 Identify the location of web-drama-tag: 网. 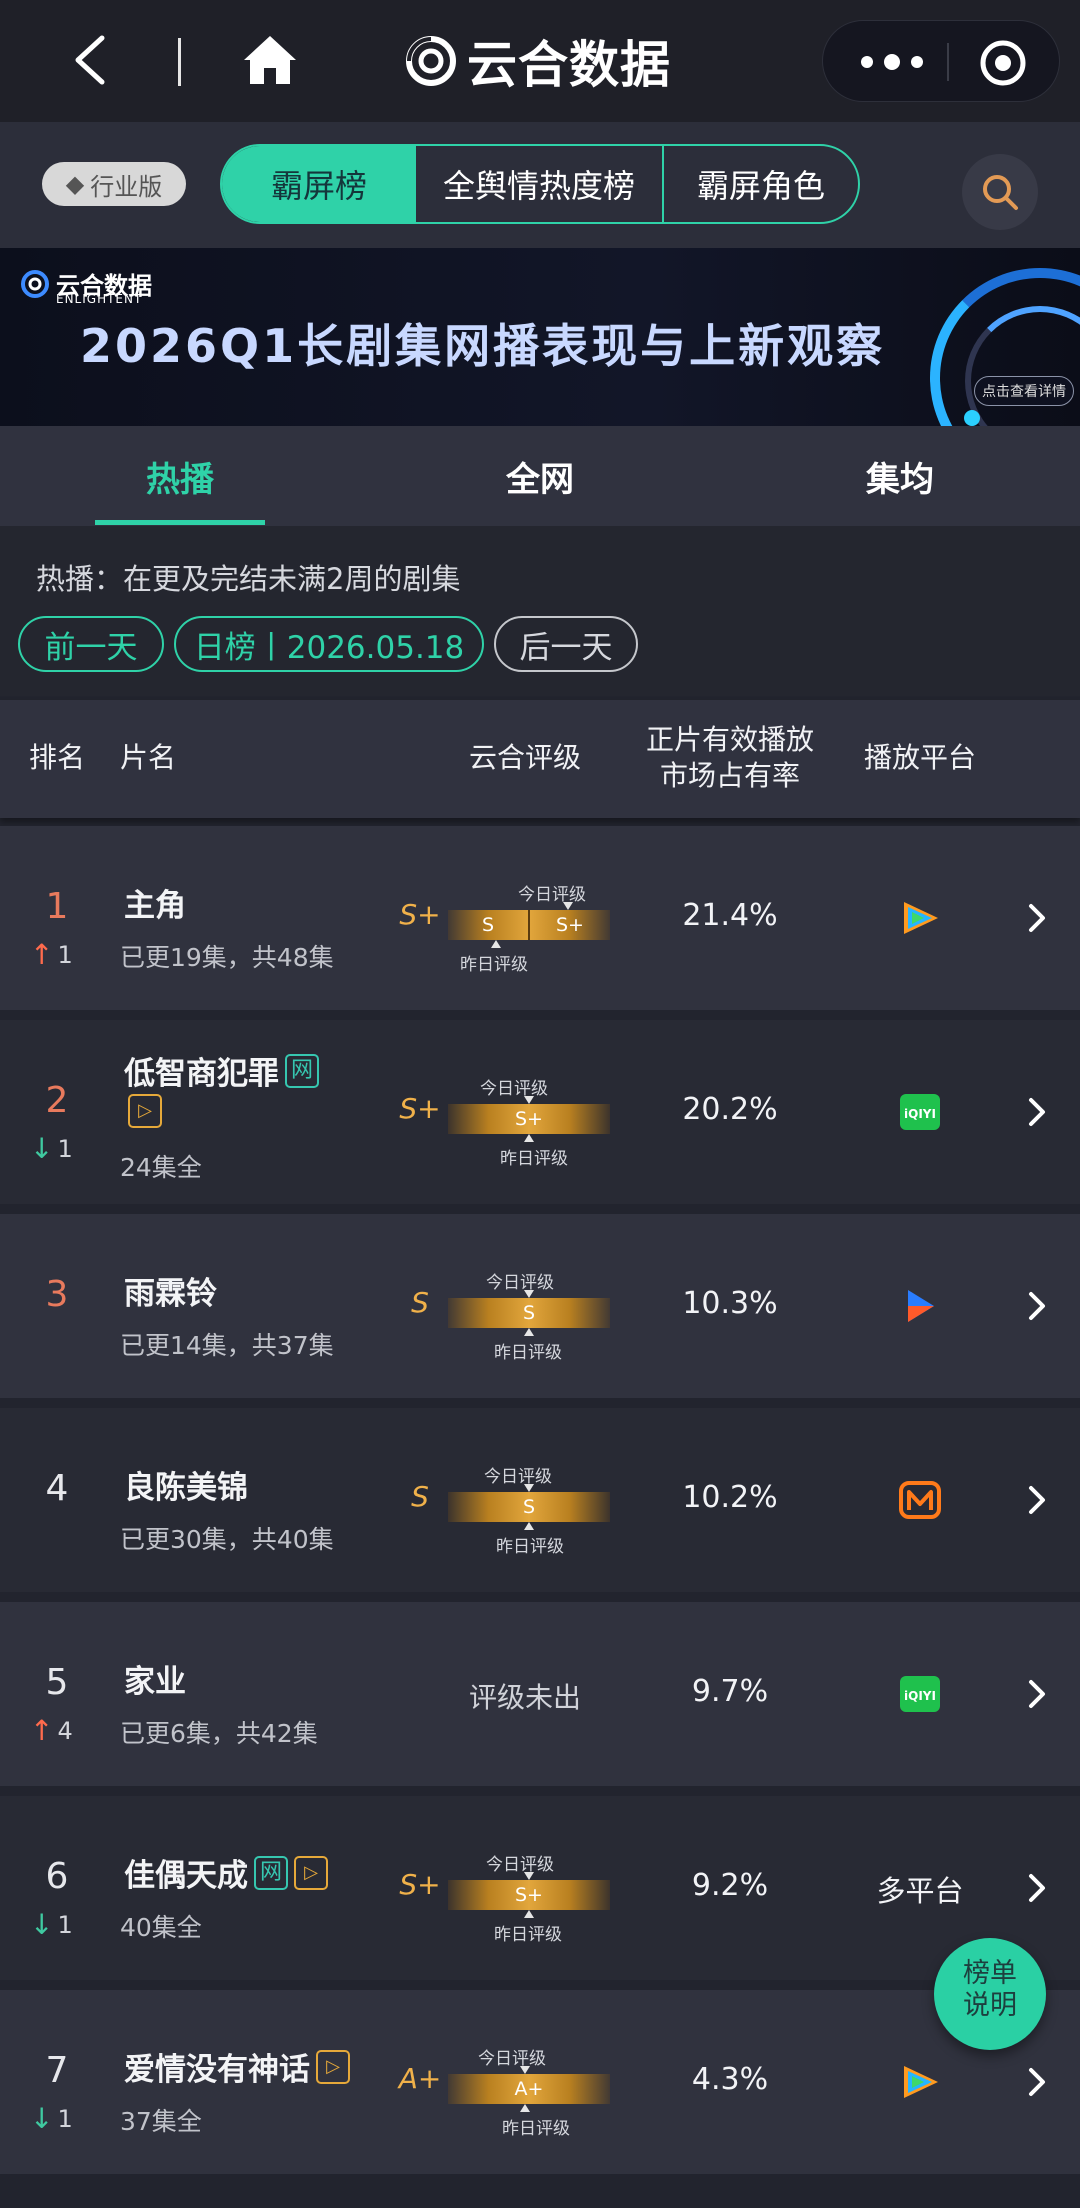
(271, 1872).